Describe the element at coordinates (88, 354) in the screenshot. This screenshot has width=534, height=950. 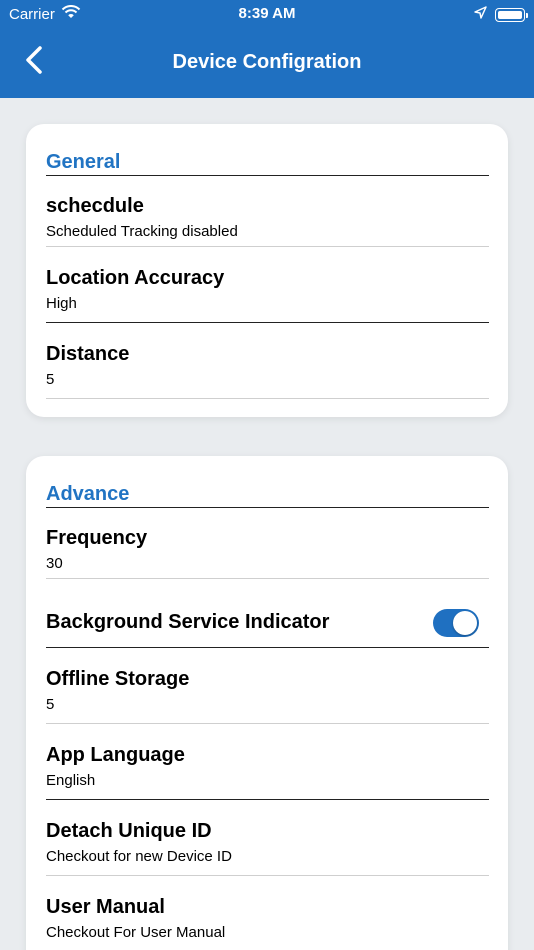
I see `distance-label: Distance` at that location.